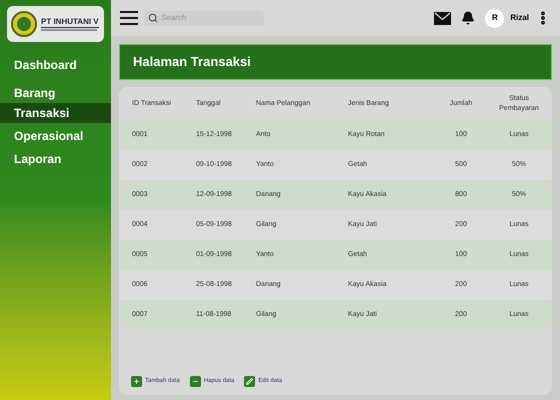 This screenshot has height=400, width=560. Describe the element at coordinates (55, 113) in the screenshot. I see `sidebar-item: Transaksi` at that location.